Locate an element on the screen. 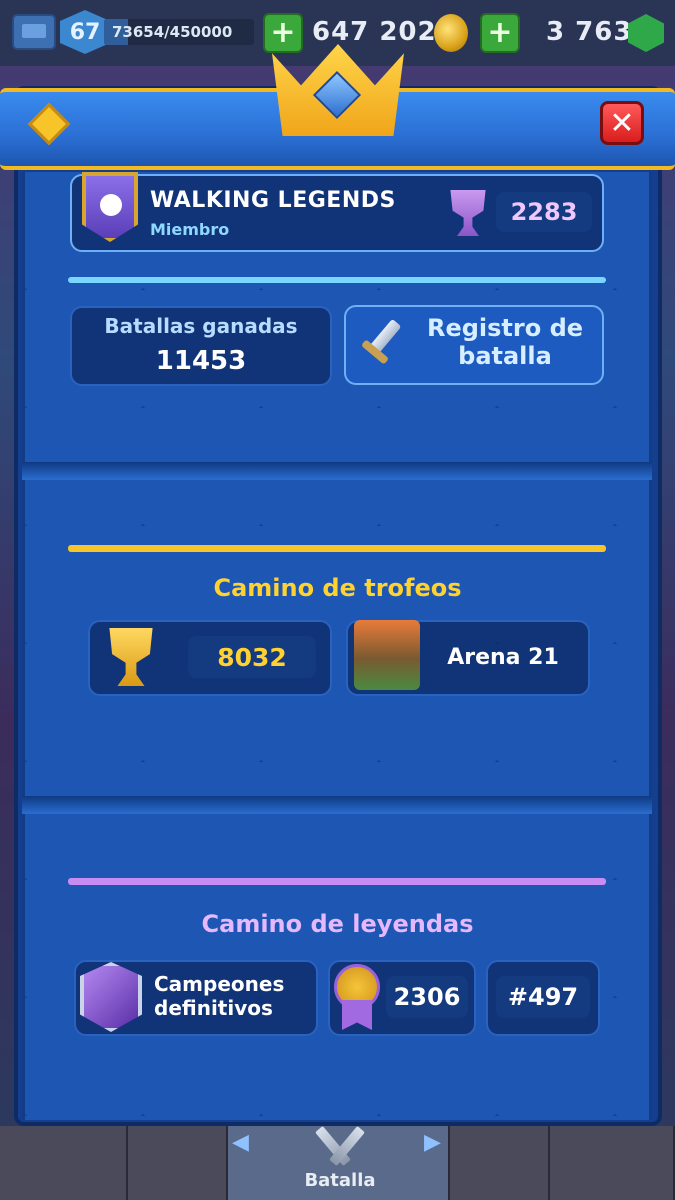 Image resolution: width=675 pixels, height=1200 pixels. add-gems-button: + is located at coordinates (500, 33).